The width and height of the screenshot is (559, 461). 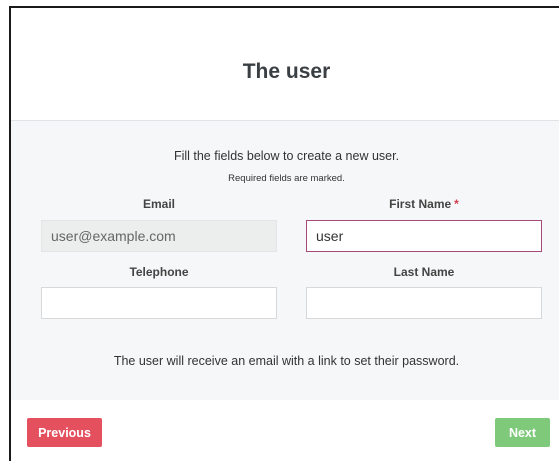 I want to click on last-name-label: Last Name, so click(x=424, y=272).